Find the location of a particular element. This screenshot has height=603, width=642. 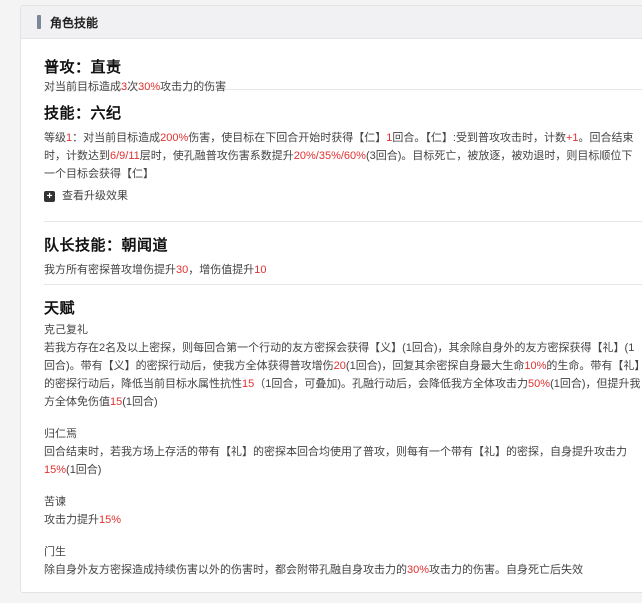

highlight-value: 30 is located at coordinates (182, 270).